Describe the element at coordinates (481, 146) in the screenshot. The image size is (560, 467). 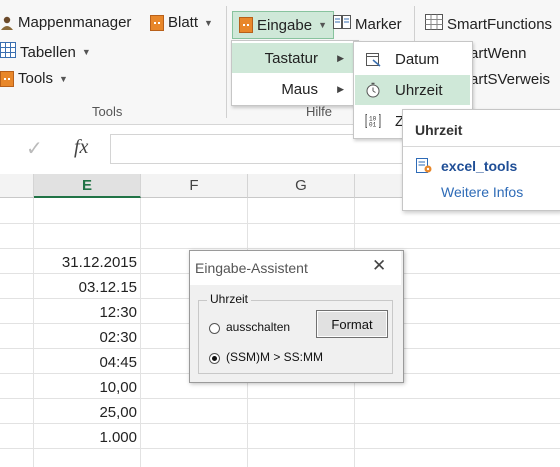
I see `divider` at that location.